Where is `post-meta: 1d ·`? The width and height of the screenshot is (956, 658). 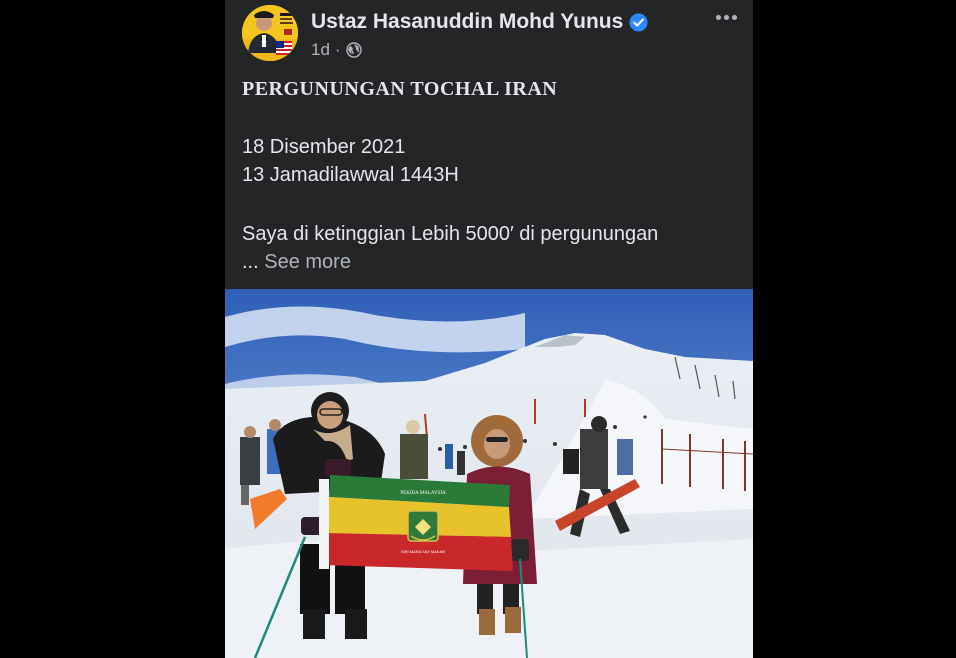
post-meta: 1d · is located at coordinates (336, 50).